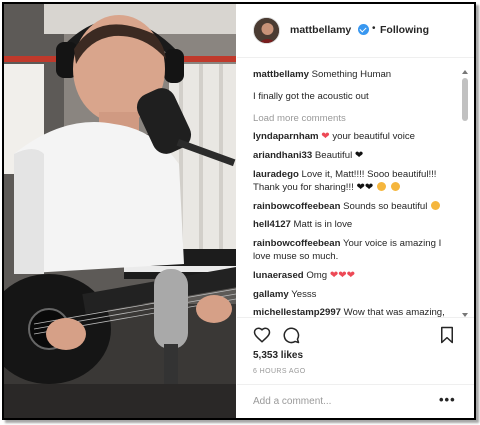 This screenshot has width=480, height=425. I want to click on avatar, so click(266, 30).